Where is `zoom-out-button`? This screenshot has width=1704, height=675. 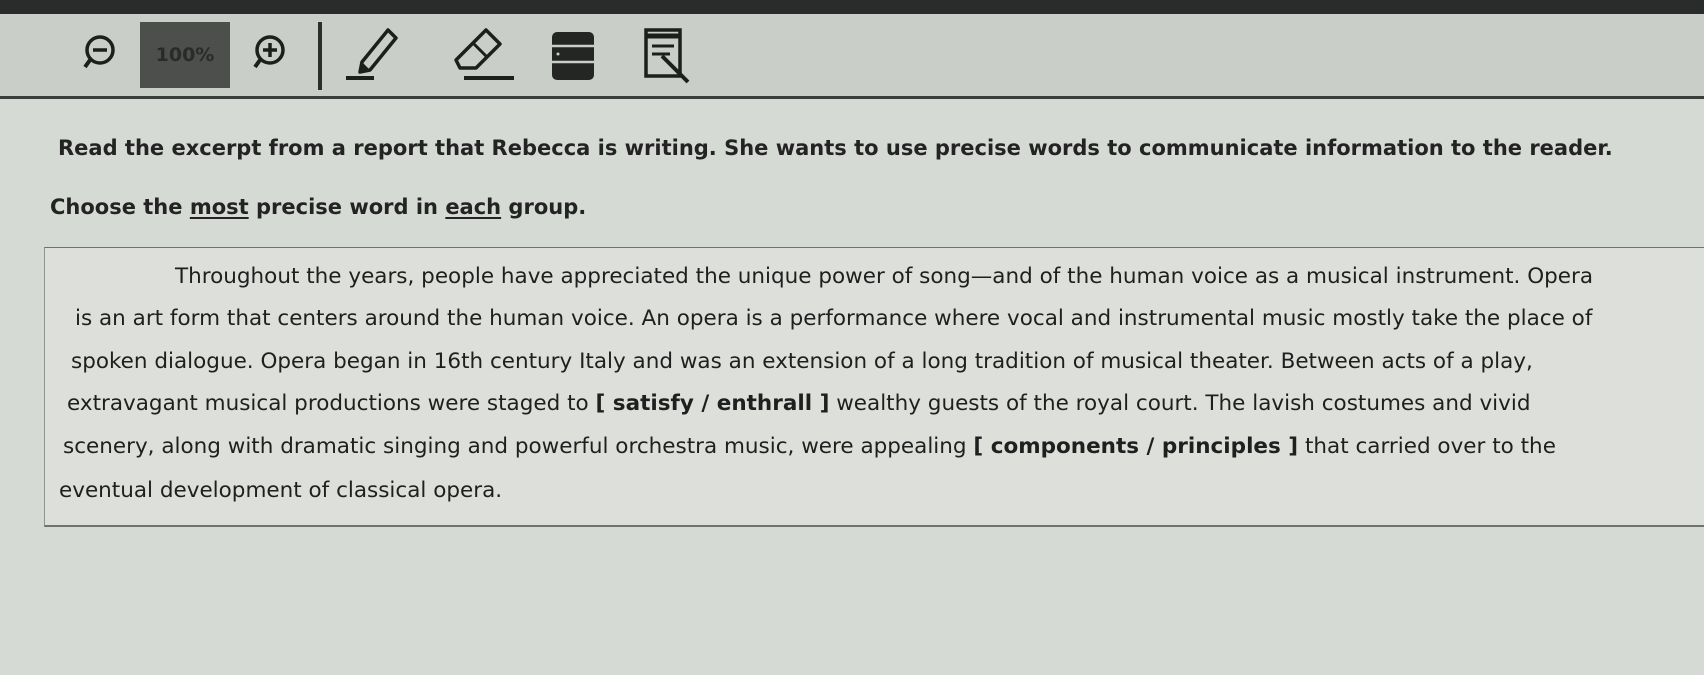 zoom-out-button is located at coordinates (100, 52).